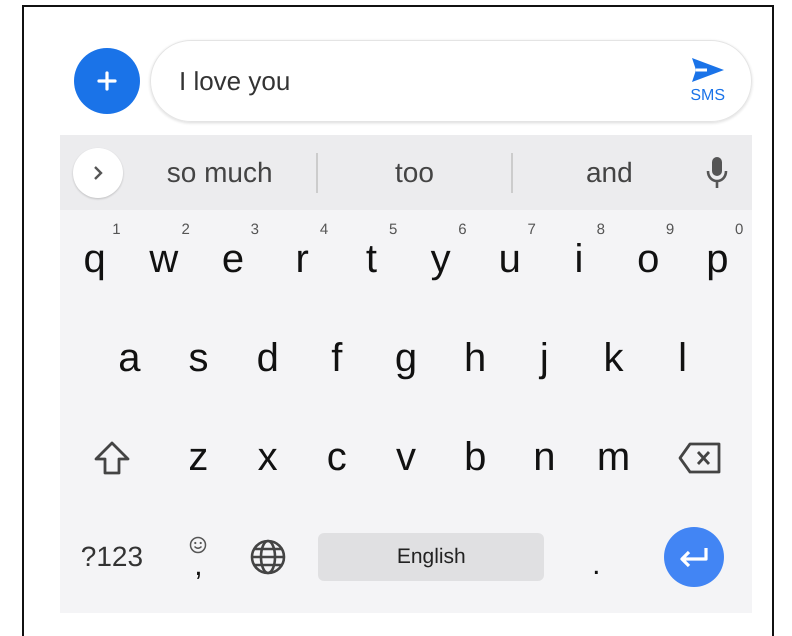 The image size is (792, 636). I want to click on letter-key: e 3, so click(232, 260).